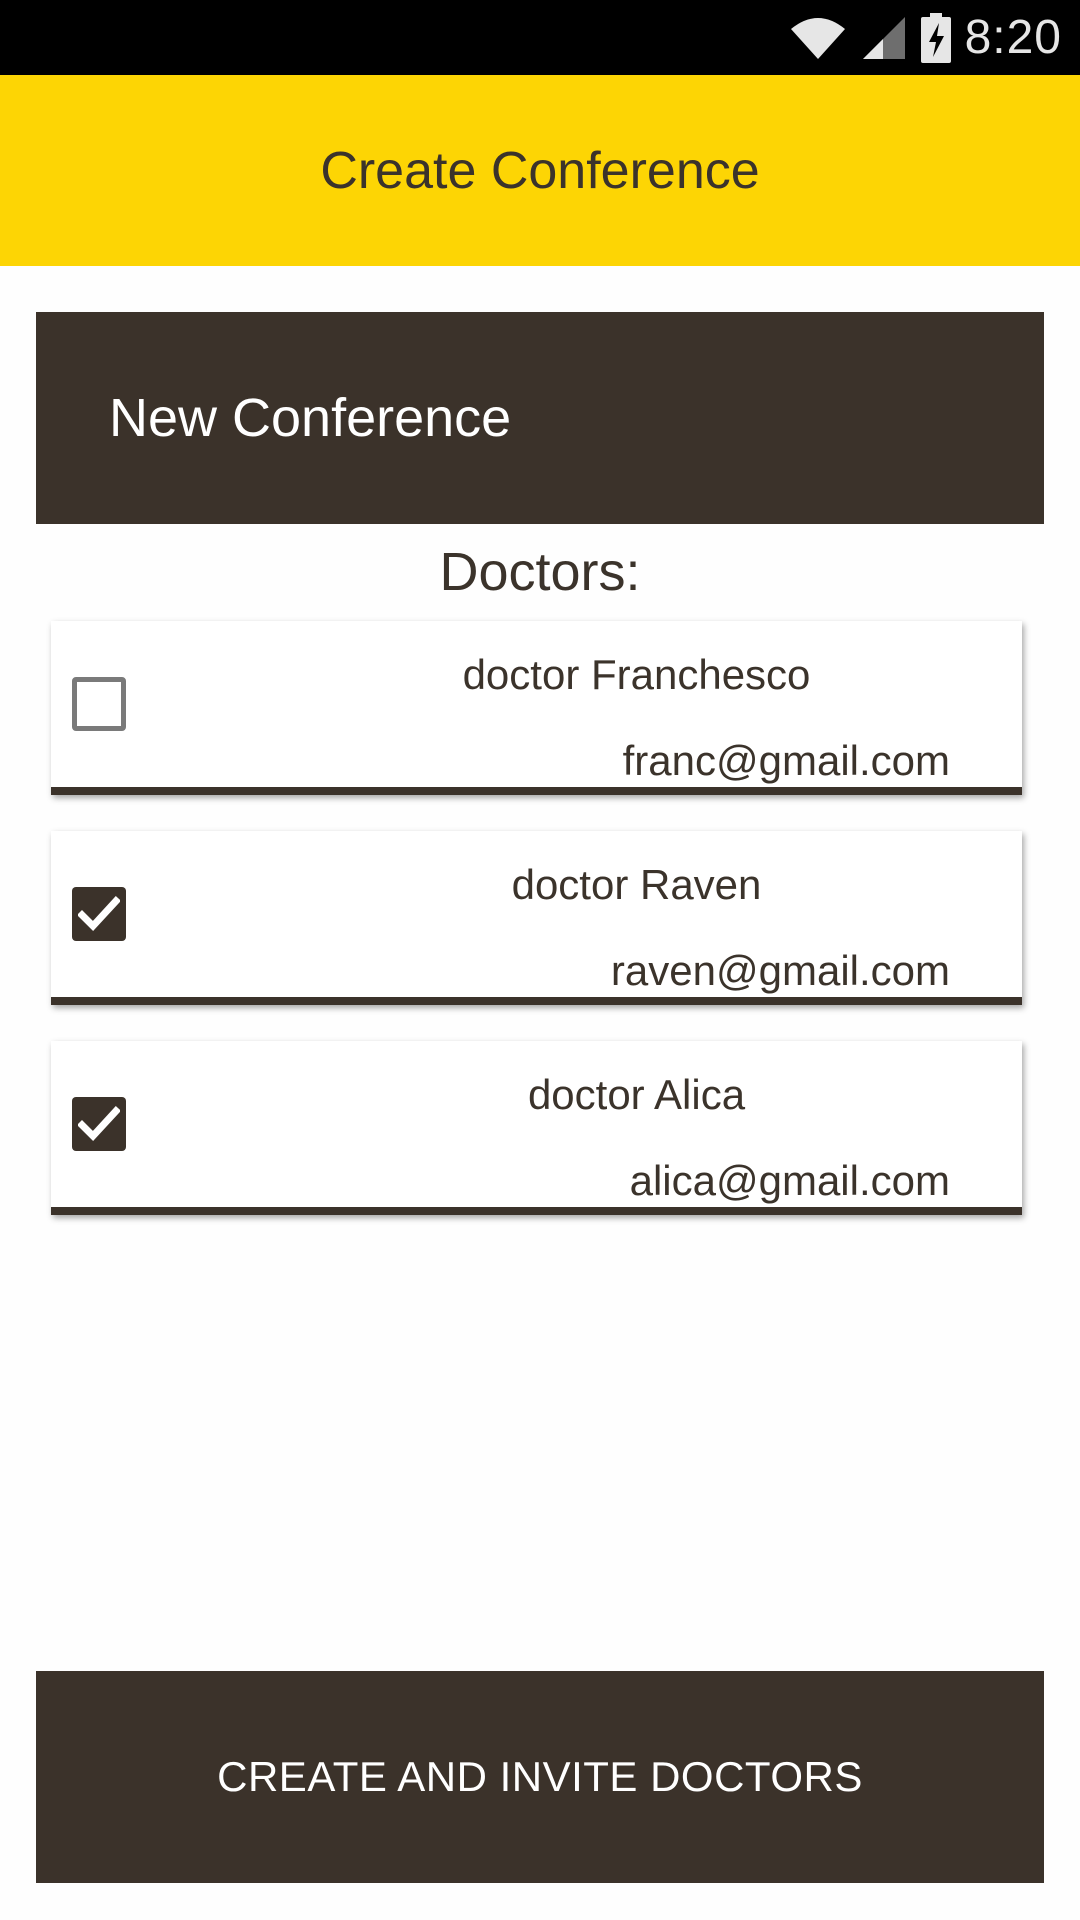 This screenshot has width=1080, height=1920. I want to click on doctor-card-raven: doctor Raven raven@gmail.com, so click(536, 918).